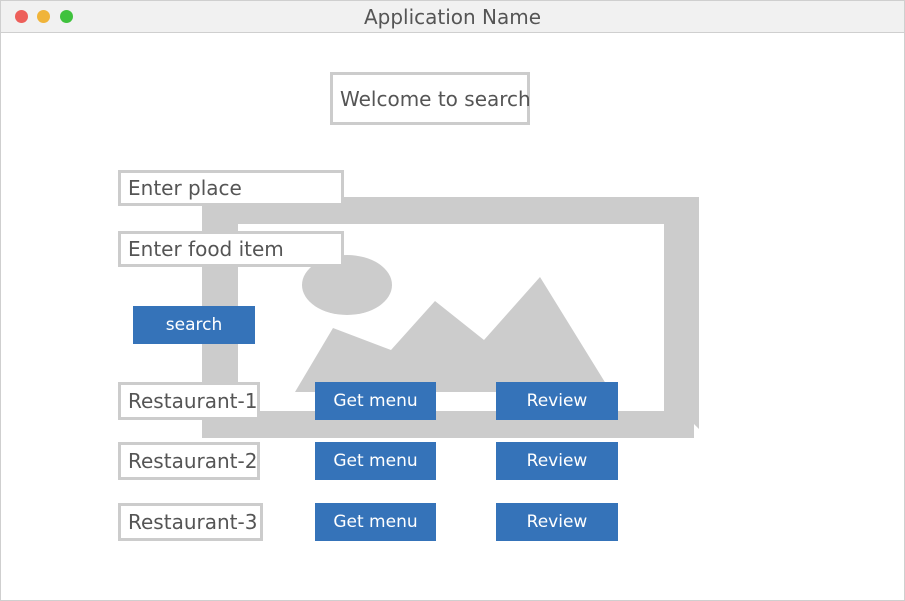 The image size is (905, 601). I want to click on title-bar: Application Name, so click(452, 17).